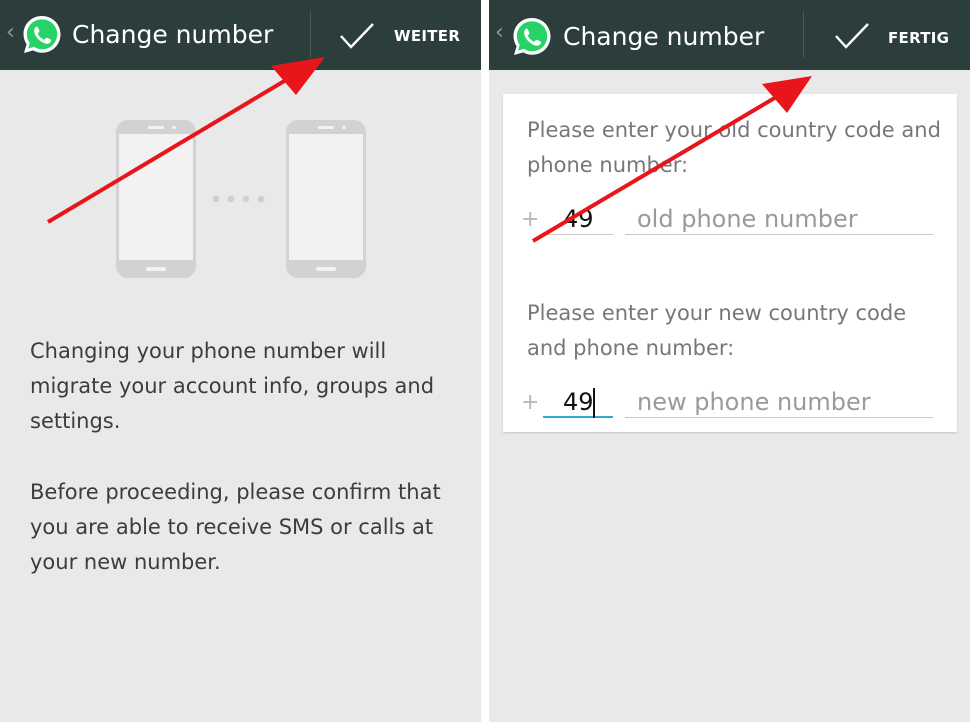 This screenshot has width=970, height=722. What do you see at coordinates (747, 219) in the screenshot?
I see `old-phone-number-placeholder: old phone number` at bounding box center [747, 219].